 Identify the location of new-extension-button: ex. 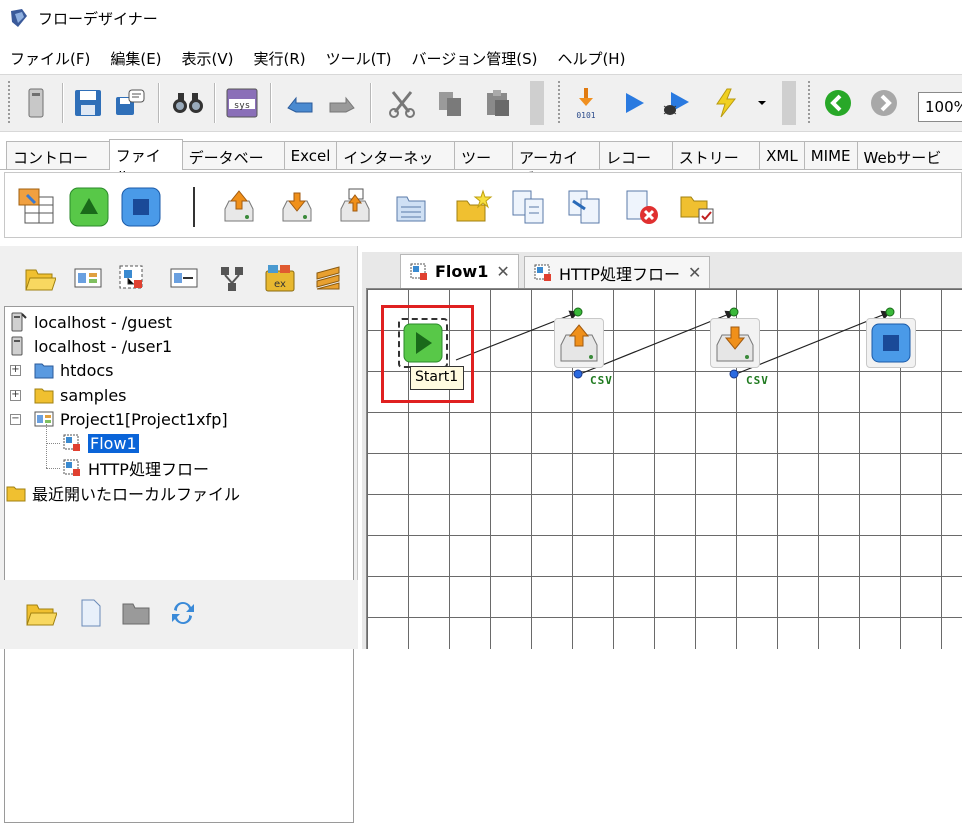
(280, 278).